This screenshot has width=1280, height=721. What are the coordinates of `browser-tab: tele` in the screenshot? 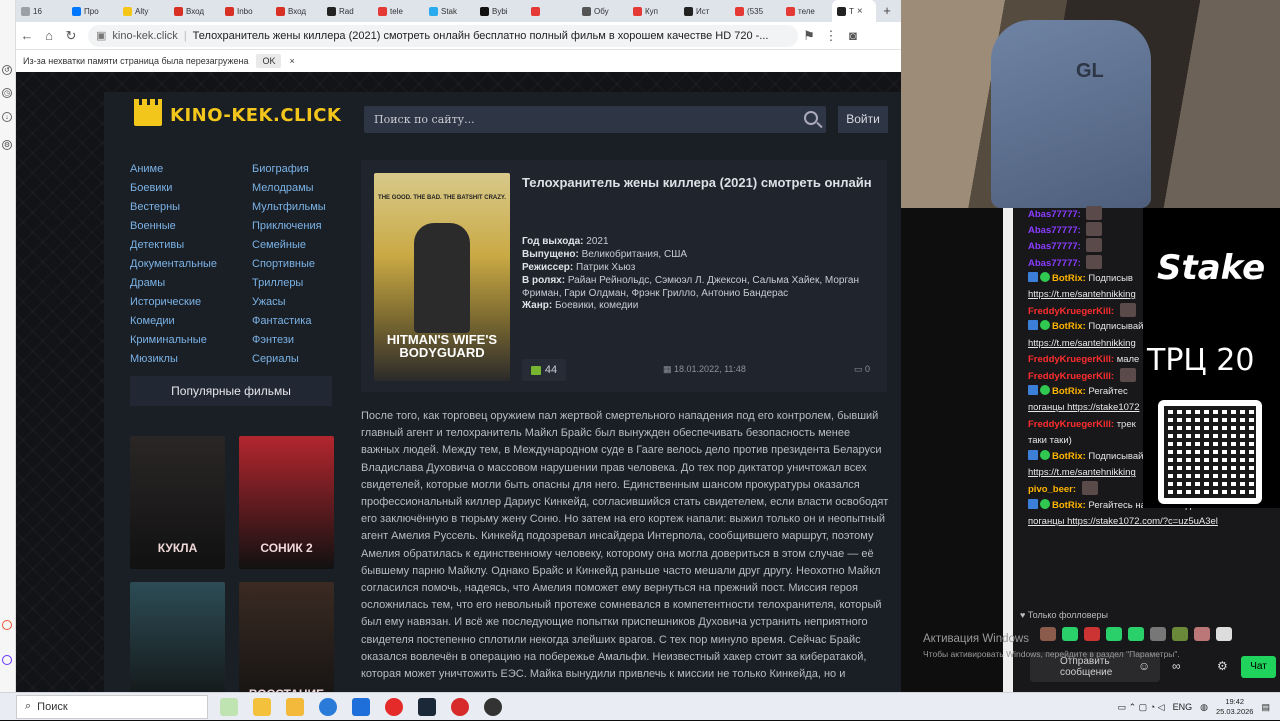 It's located at (398, 11).